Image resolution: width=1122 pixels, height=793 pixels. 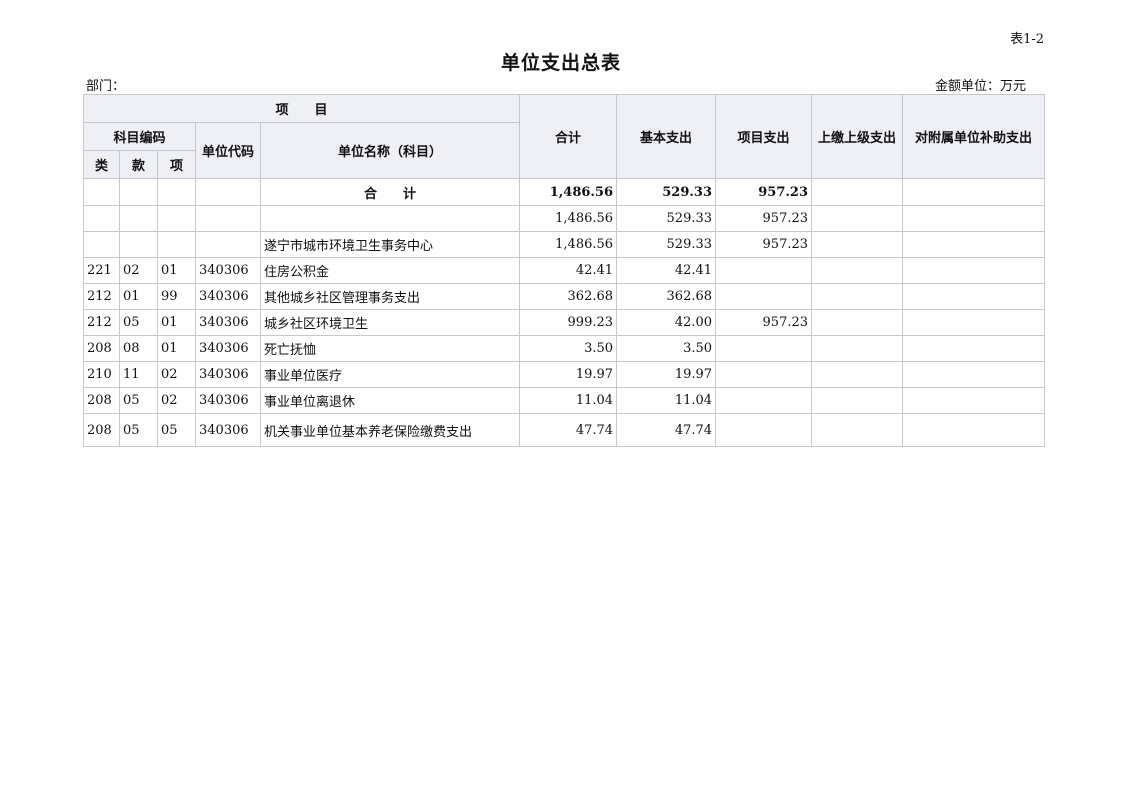 I want to click on table-row: 210 11 02 340306 事业单位医疗 19.97 19.97, so click(x=564, y=374).